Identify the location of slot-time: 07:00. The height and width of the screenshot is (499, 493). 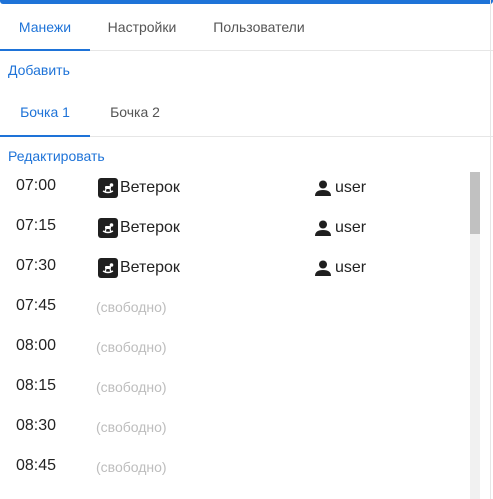
(36, 185).